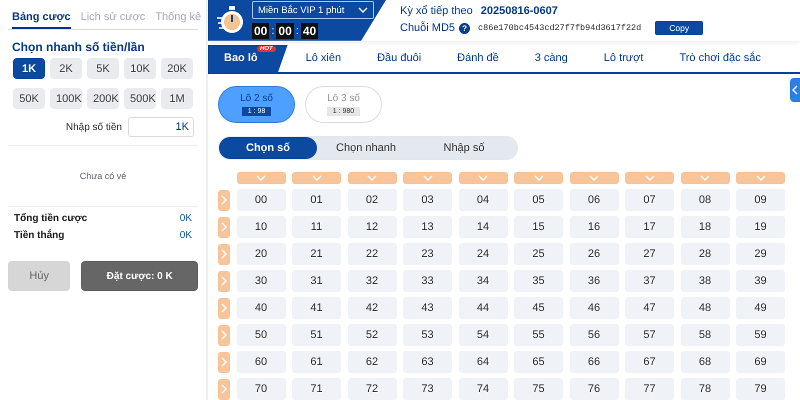  What do you see at coordinates (720, 58) in the screenshot?
I see `game-tab: Trò chơi đặc sắc` at bounding box center [720, 58].